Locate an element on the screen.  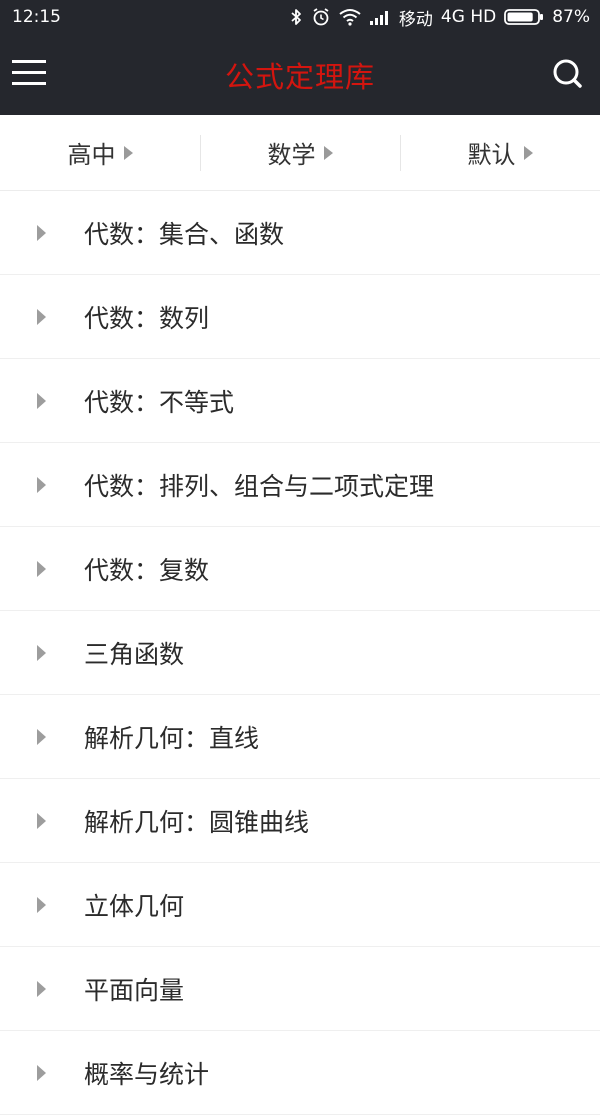
topic-item: 解析几何：圆锥曲线 is located at coordinates (300, 821).